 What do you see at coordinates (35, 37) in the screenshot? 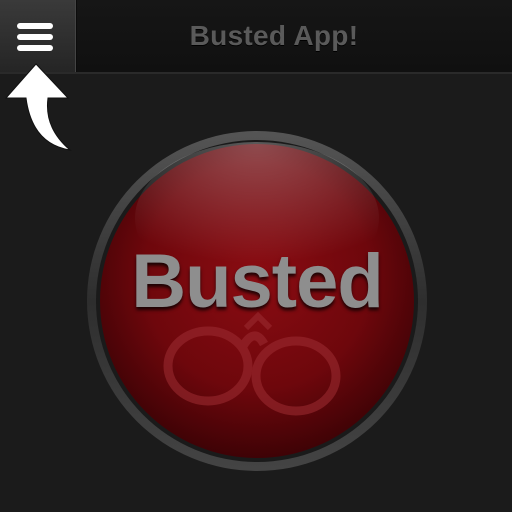
I see `hamburger-menu-icon` at bounding box center [35, 37].